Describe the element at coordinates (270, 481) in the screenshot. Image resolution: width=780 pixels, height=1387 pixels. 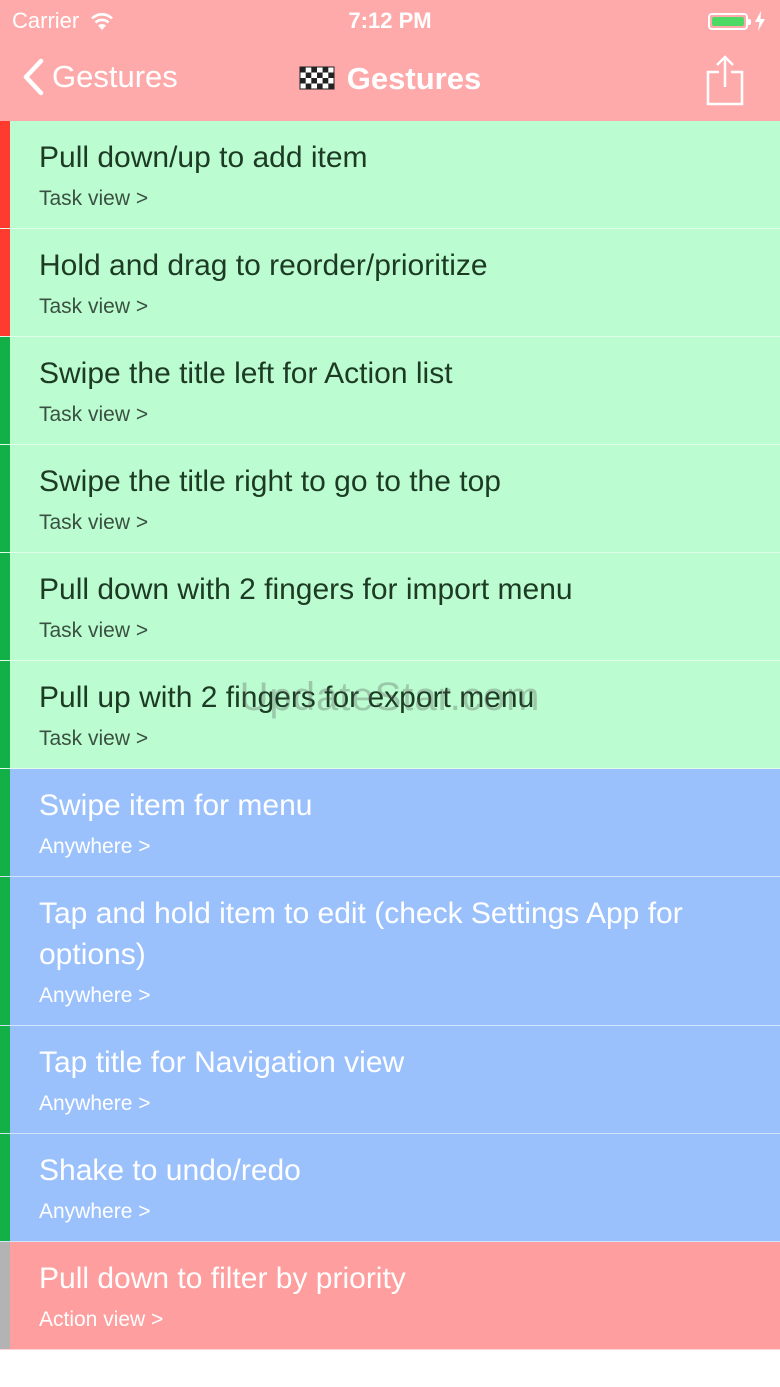
I see `list-item-title: Swipe the title right to go to the top` at that location.